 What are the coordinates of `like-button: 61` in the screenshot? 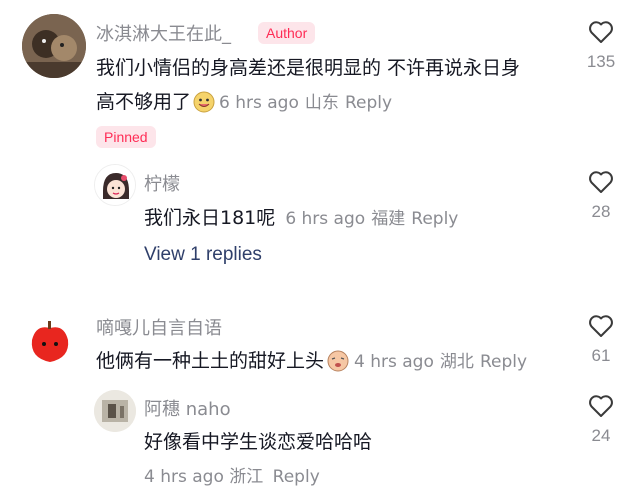 It's located at (601, 340).